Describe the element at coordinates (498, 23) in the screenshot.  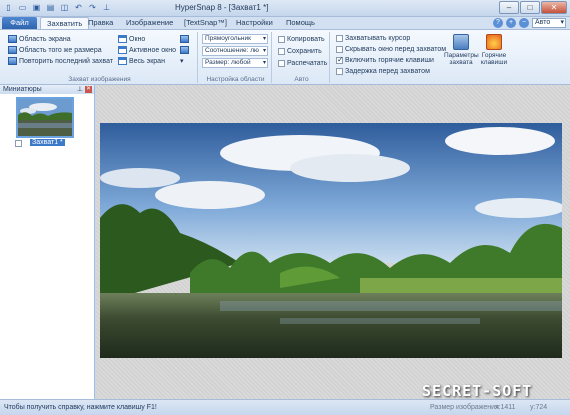
I see `help-icon: ?` at that location.